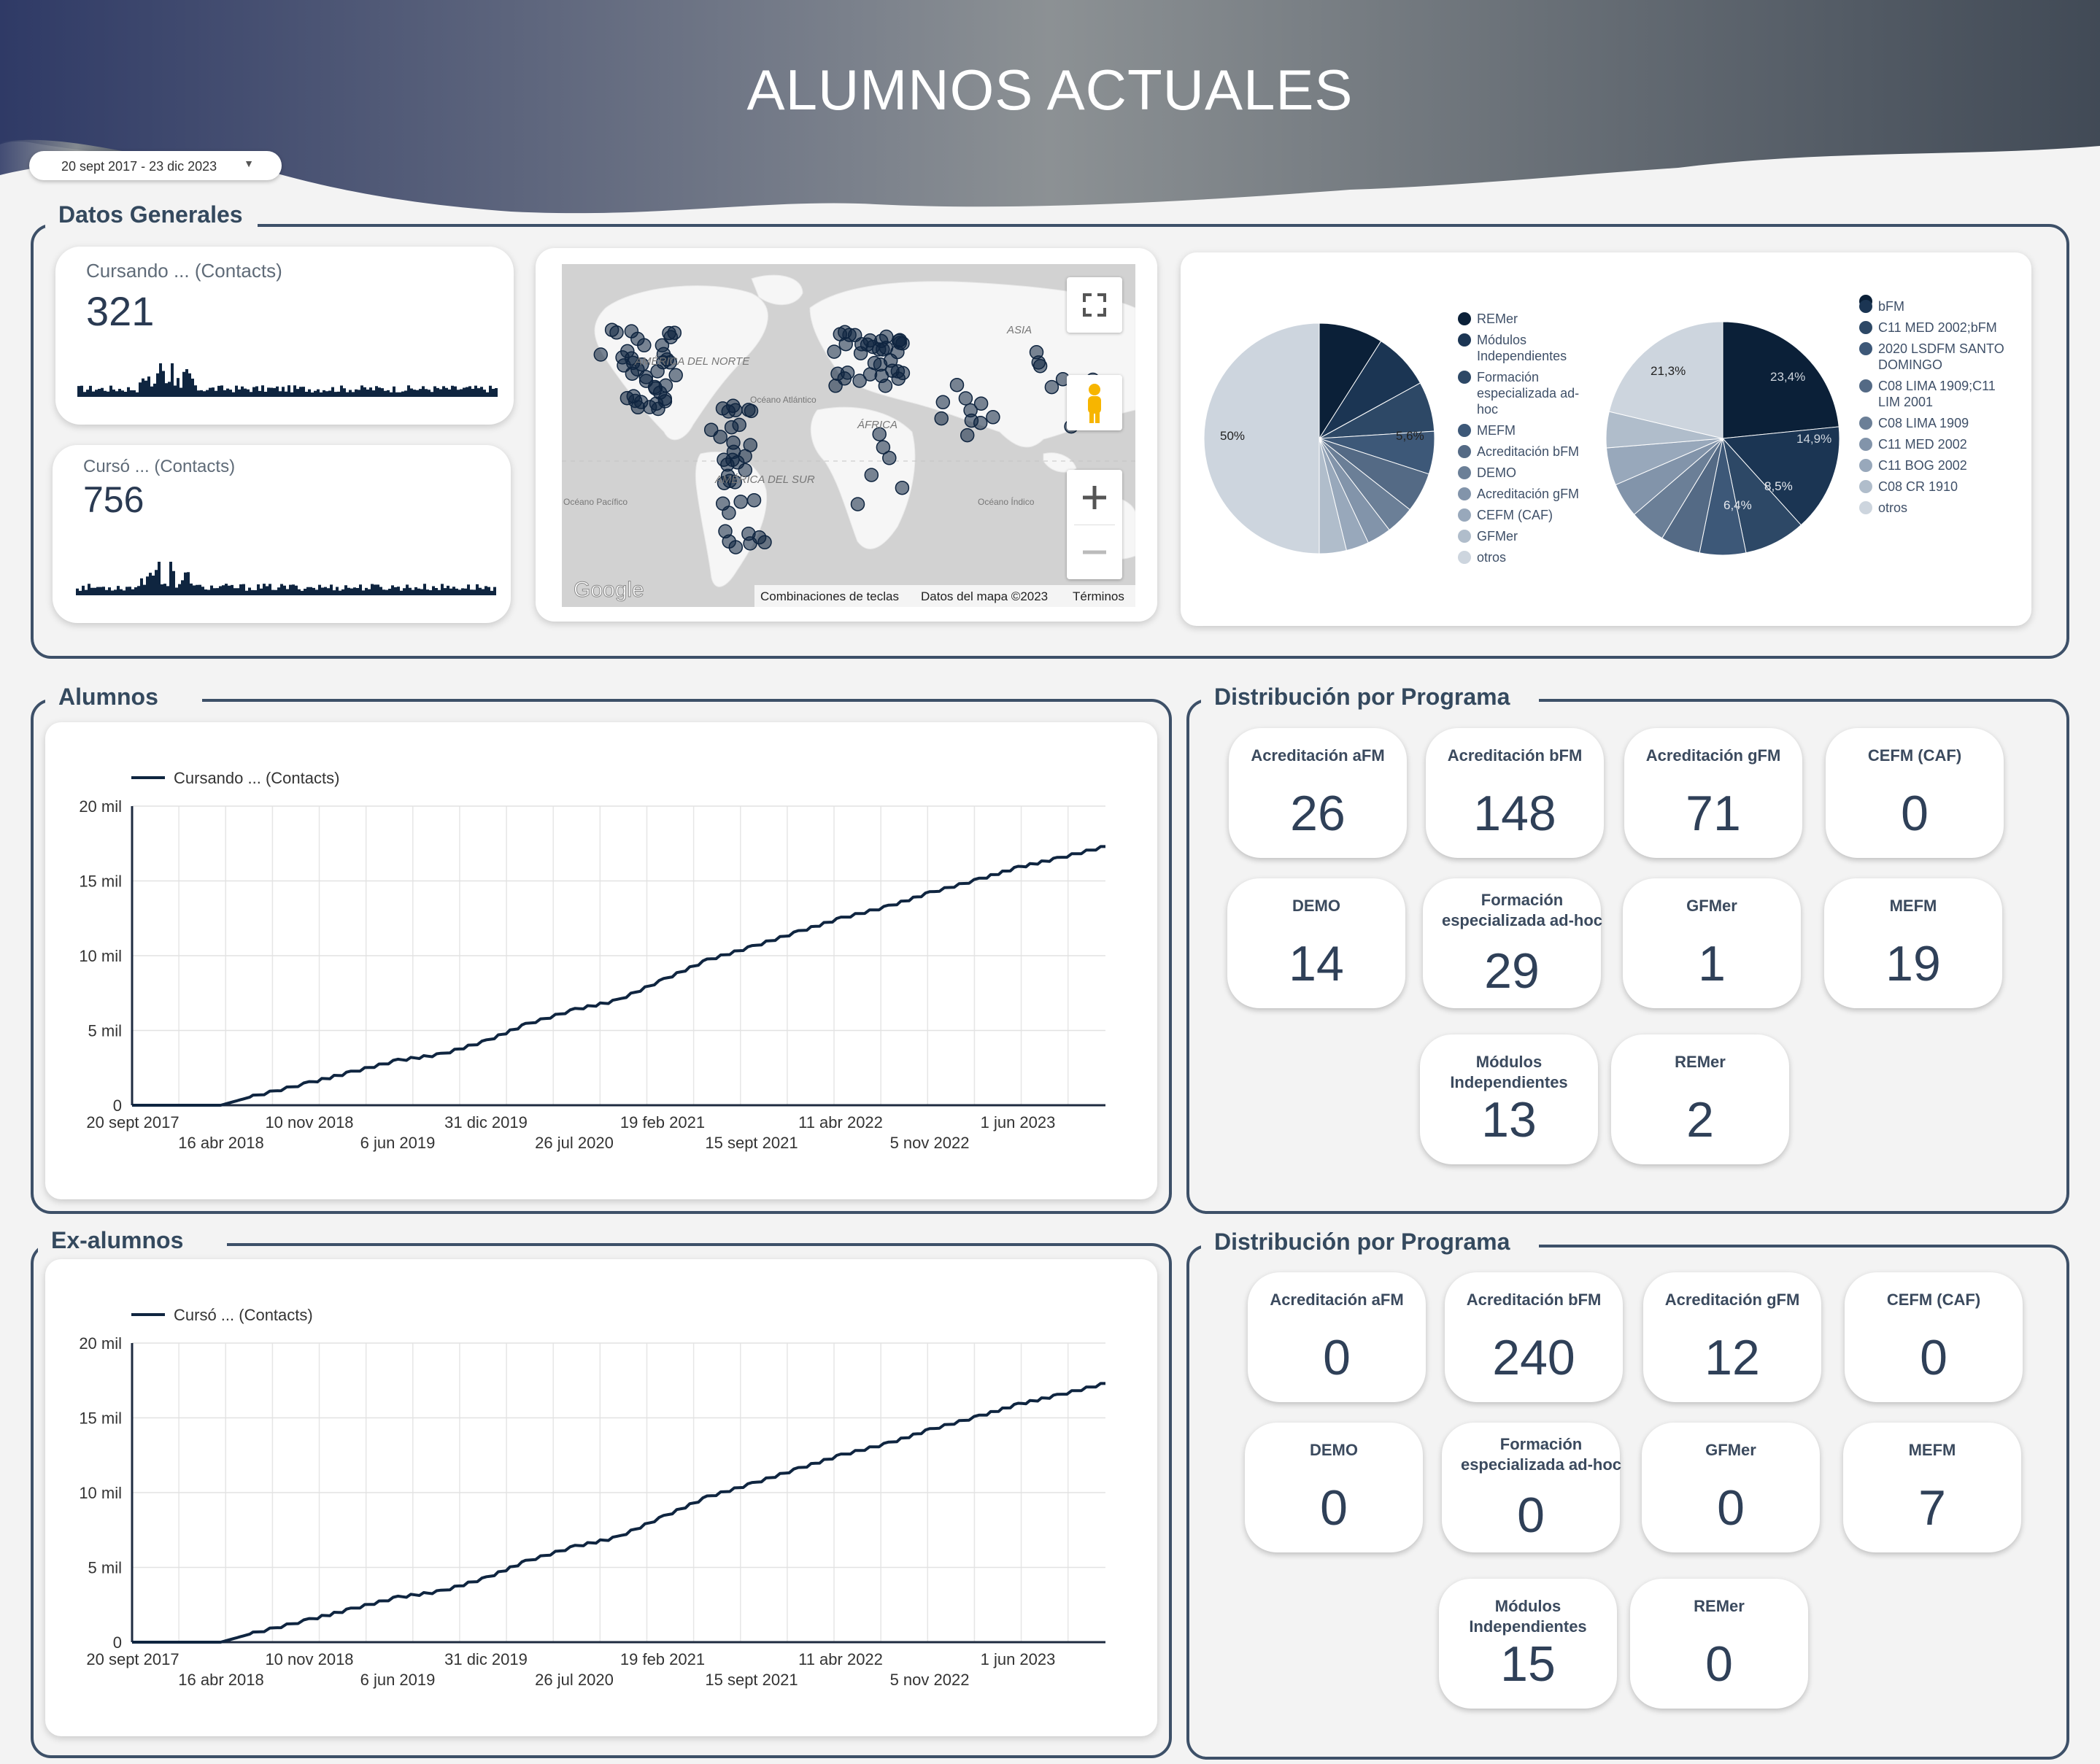 The width and height of the screenshot is (2100, 1764). Describe the element at coordinates (751, 1680) in the screenshot. I see `x-tick-label: 15 sept 2021` at that location.